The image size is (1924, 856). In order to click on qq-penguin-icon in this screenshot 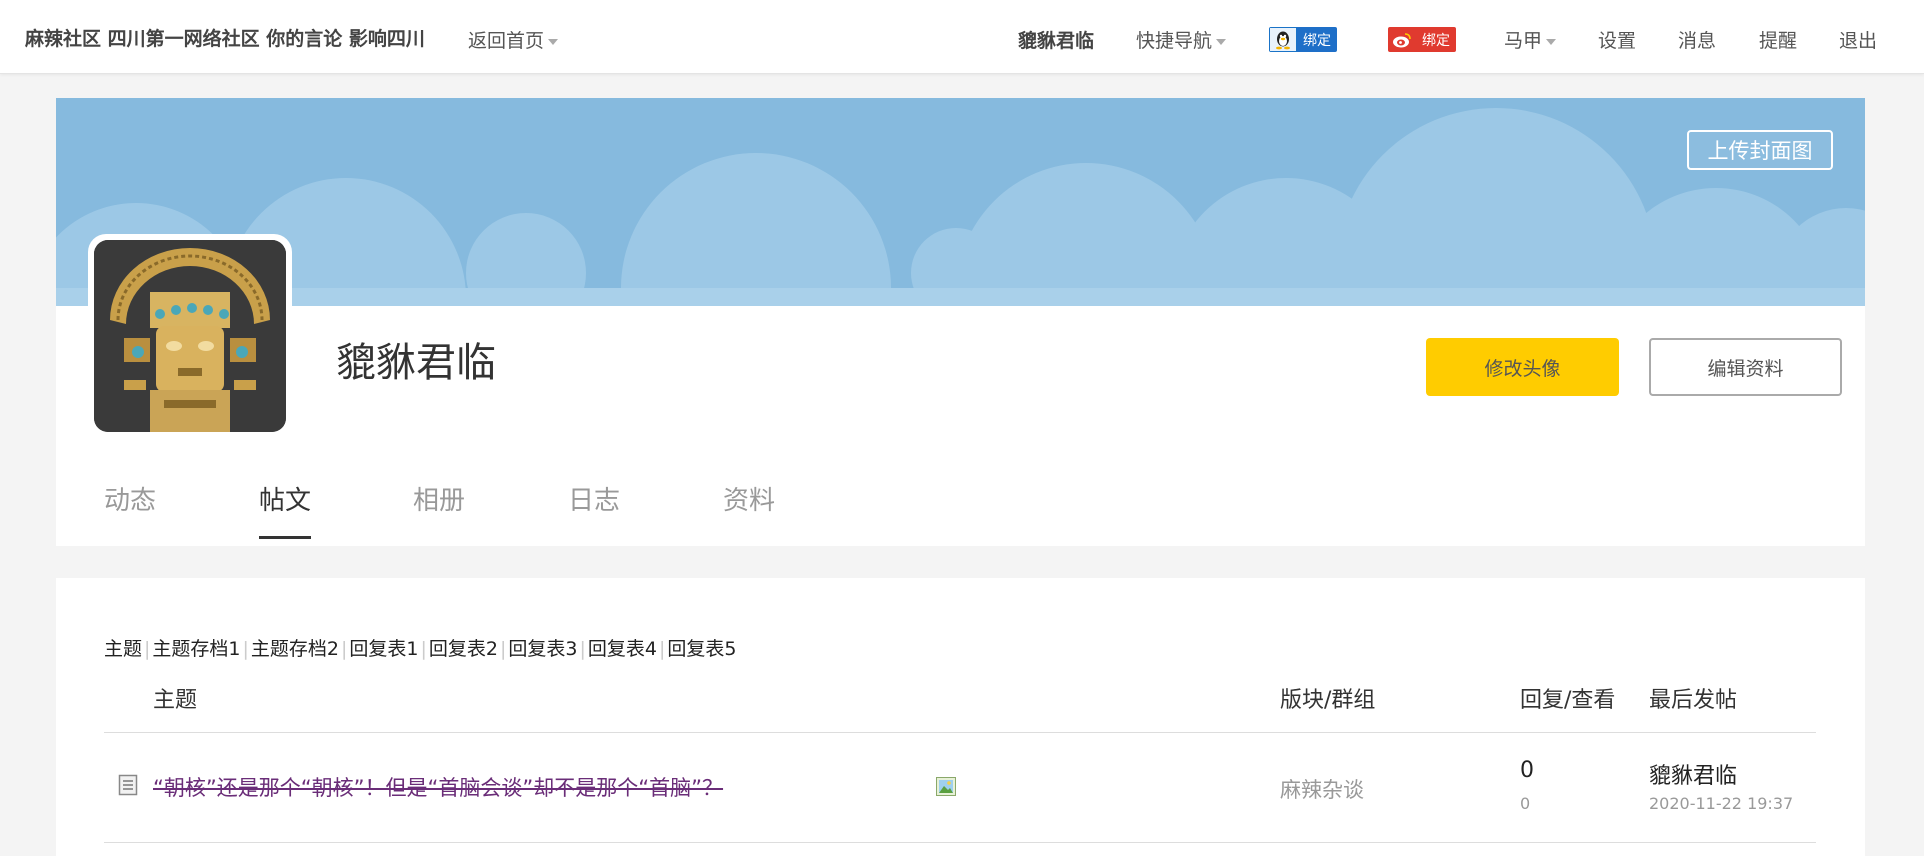, I will do `click(1283, 39)`.